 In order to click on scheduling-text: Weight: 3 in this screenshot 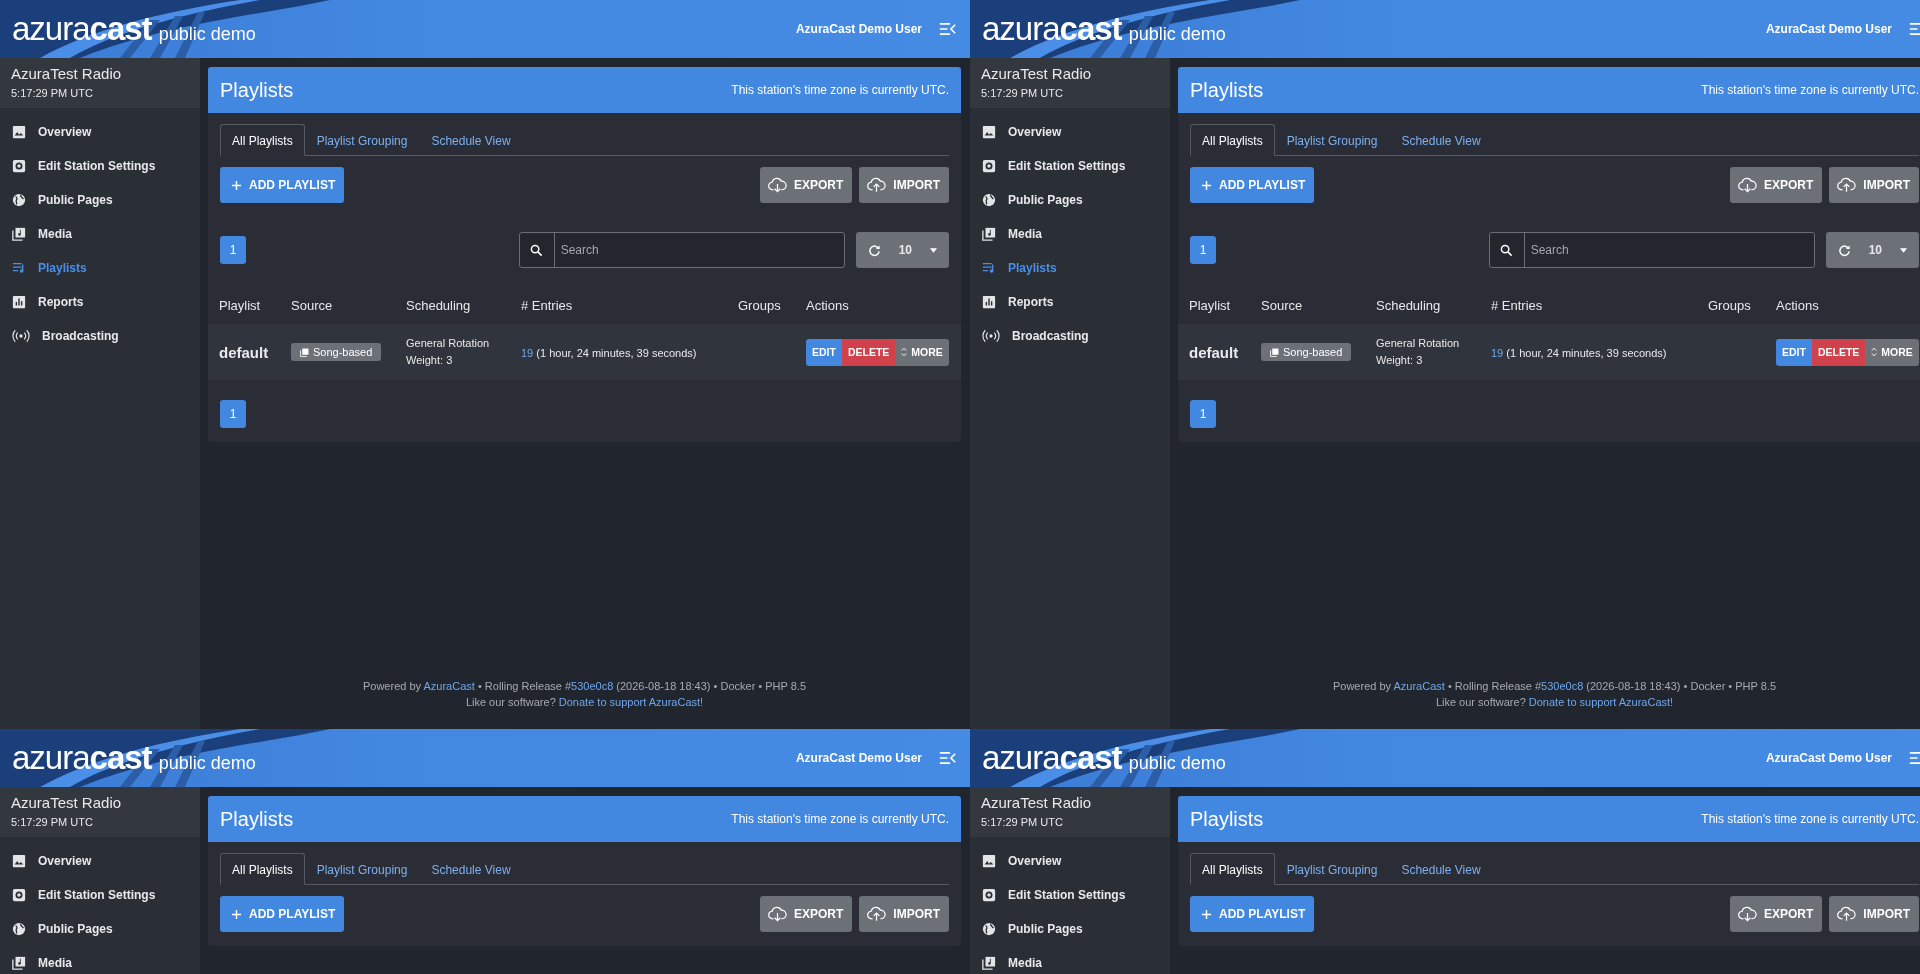, I will do `click(430, 360)`.